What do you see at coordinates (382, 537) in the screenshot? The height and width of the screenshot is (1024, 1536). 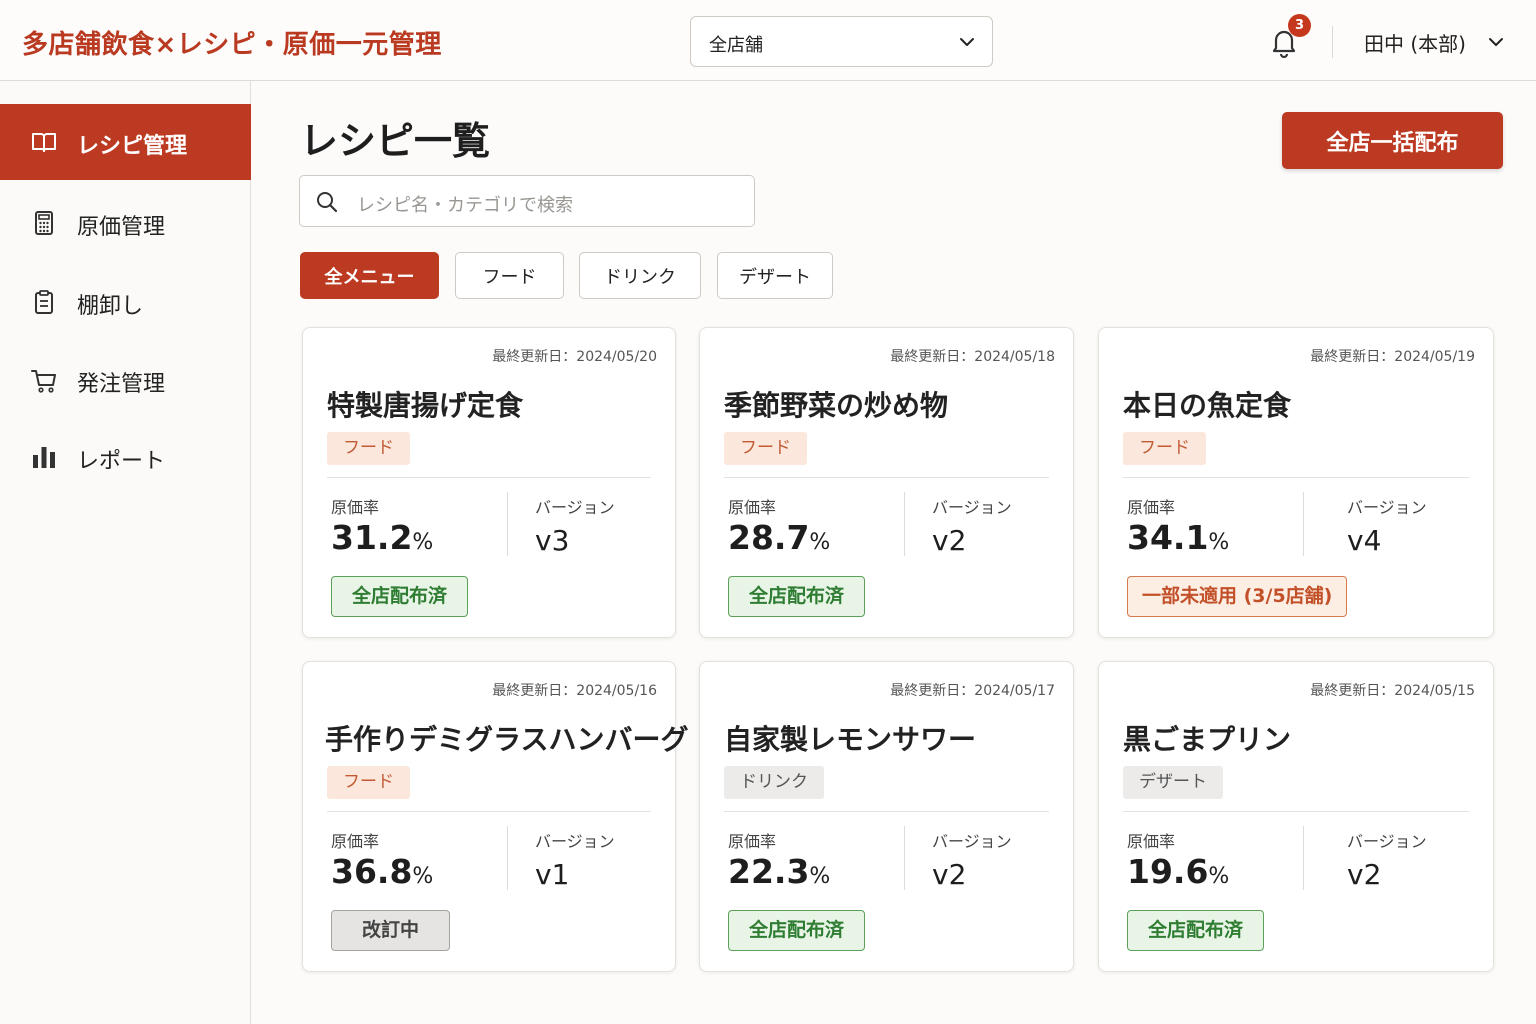 I see `cost-rate-value: 31.2%` at bounding box center [382, 537].